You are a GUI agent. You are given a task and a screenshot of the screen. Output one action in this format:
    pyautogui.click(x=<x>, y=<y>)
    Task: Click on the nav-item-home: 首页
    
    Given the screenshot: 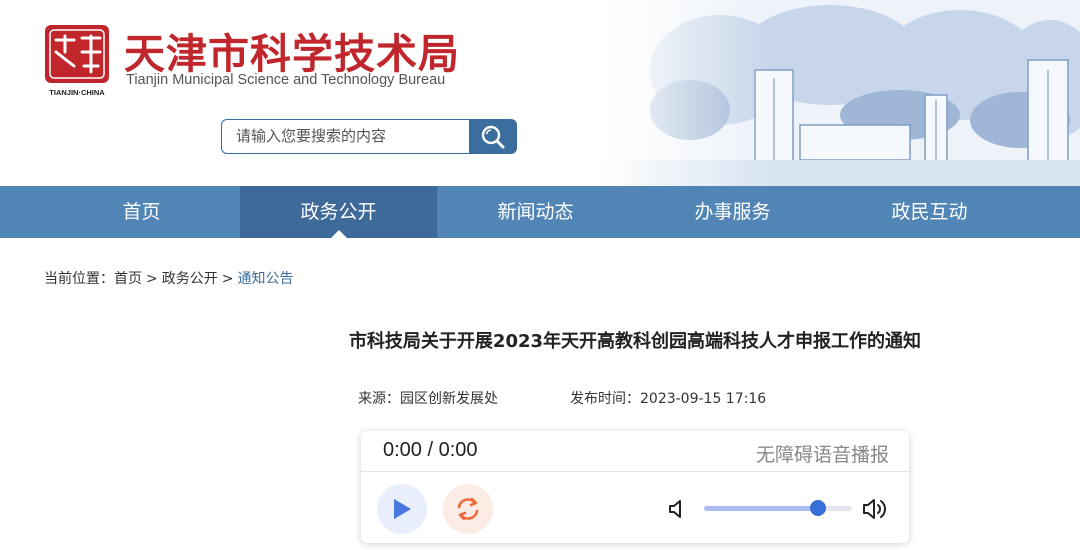 What is the action you would take?
    pyautogui.click(x=141, y=212)
    